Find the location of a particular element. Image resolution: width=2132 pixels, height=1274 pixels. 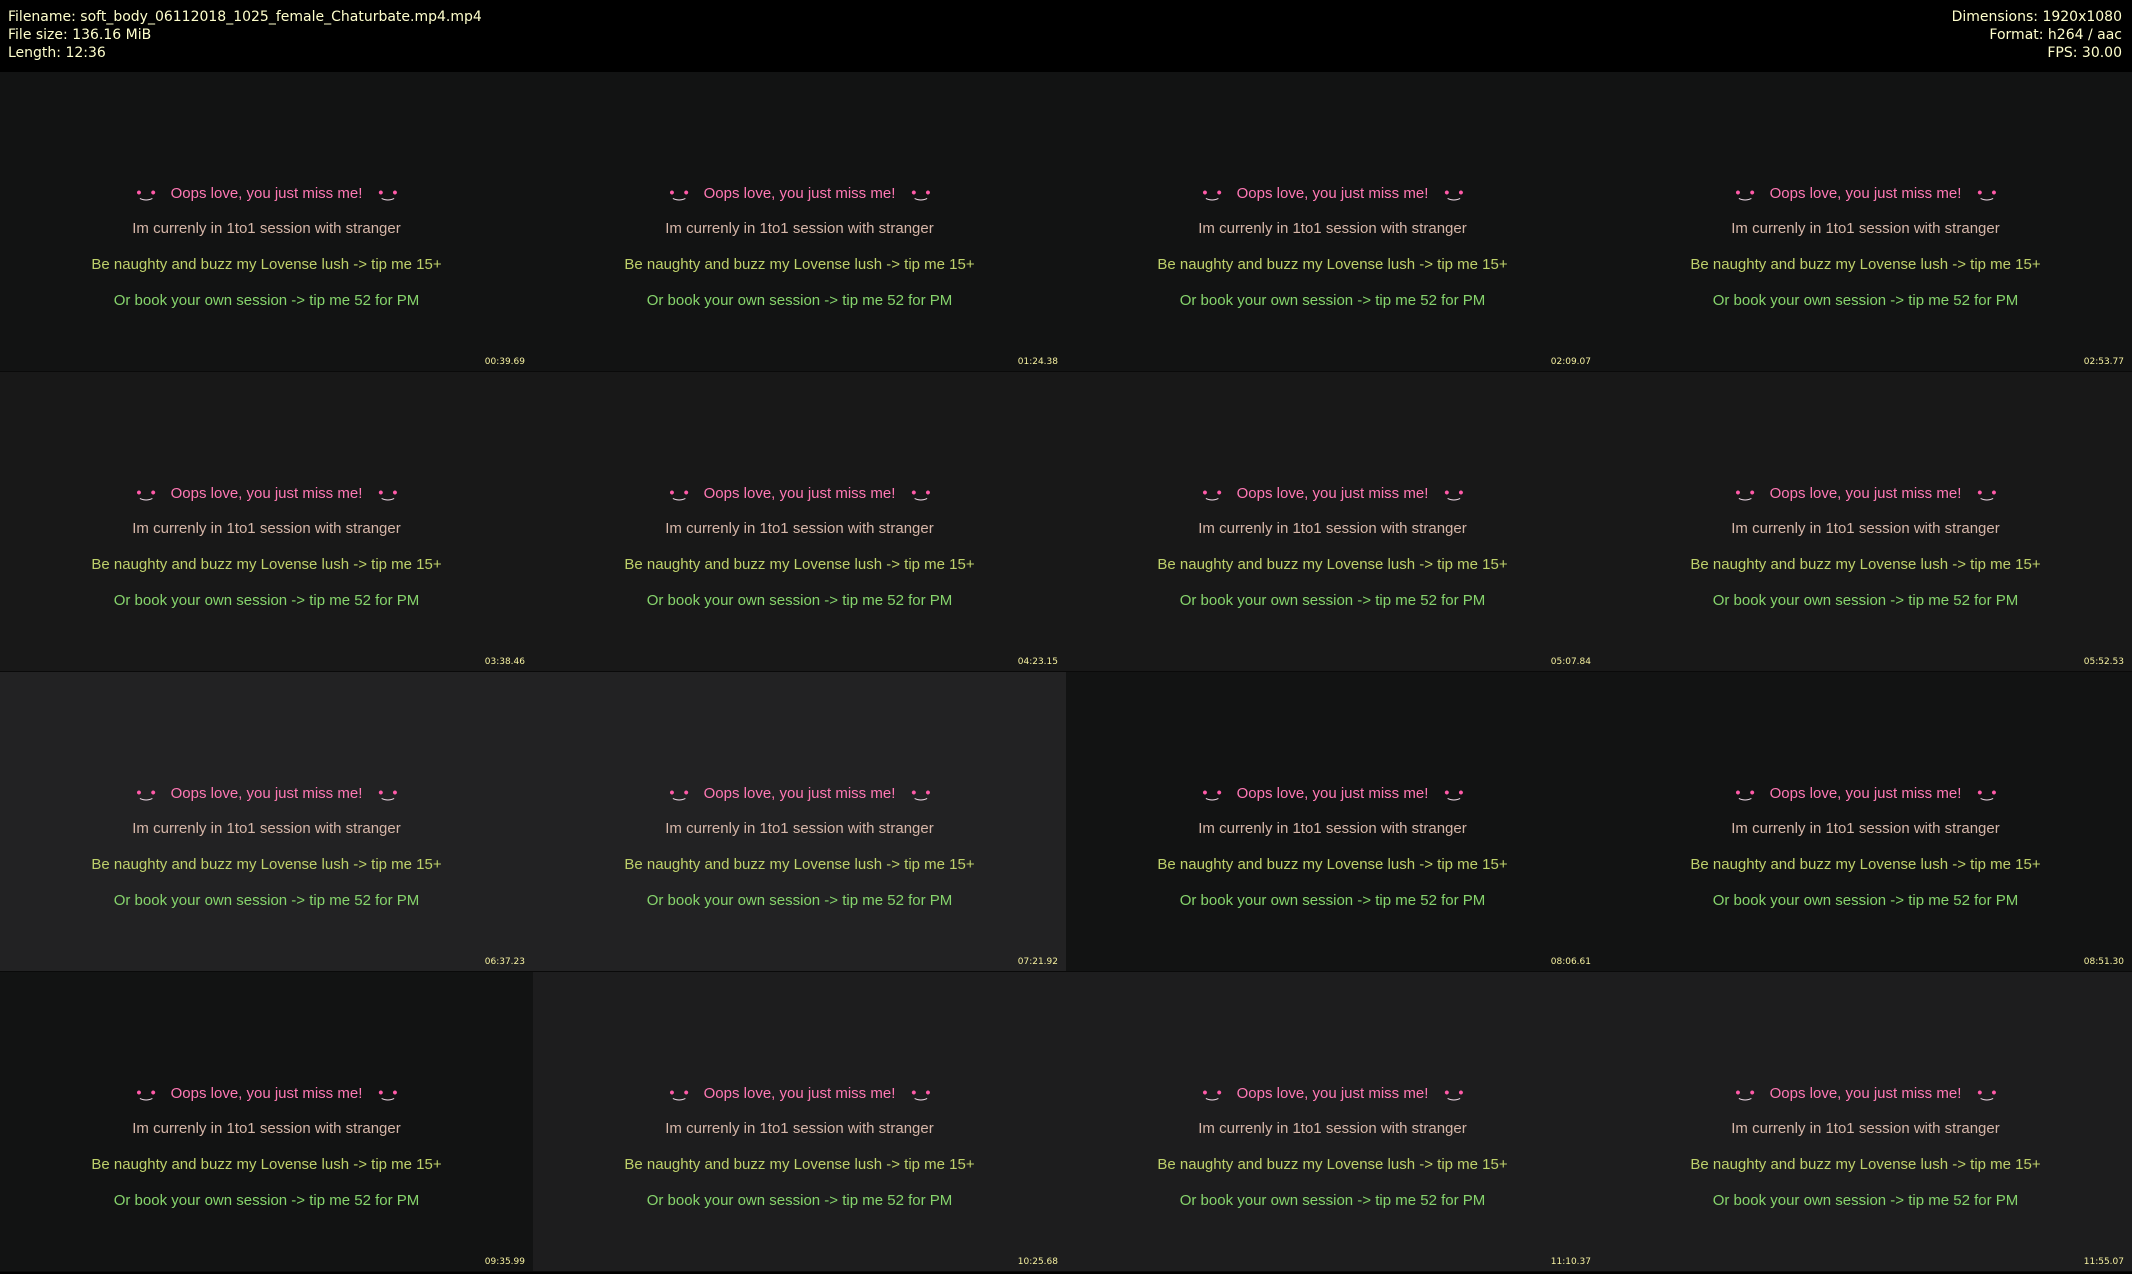

thumbnail-timestamp: 02:09.07 is located at coordinates (1570, 362).